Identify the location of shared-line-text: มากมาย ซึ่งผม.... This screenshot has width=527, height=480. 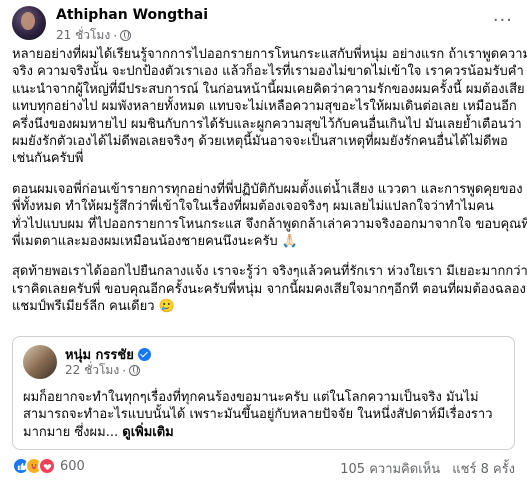
(71, 432).